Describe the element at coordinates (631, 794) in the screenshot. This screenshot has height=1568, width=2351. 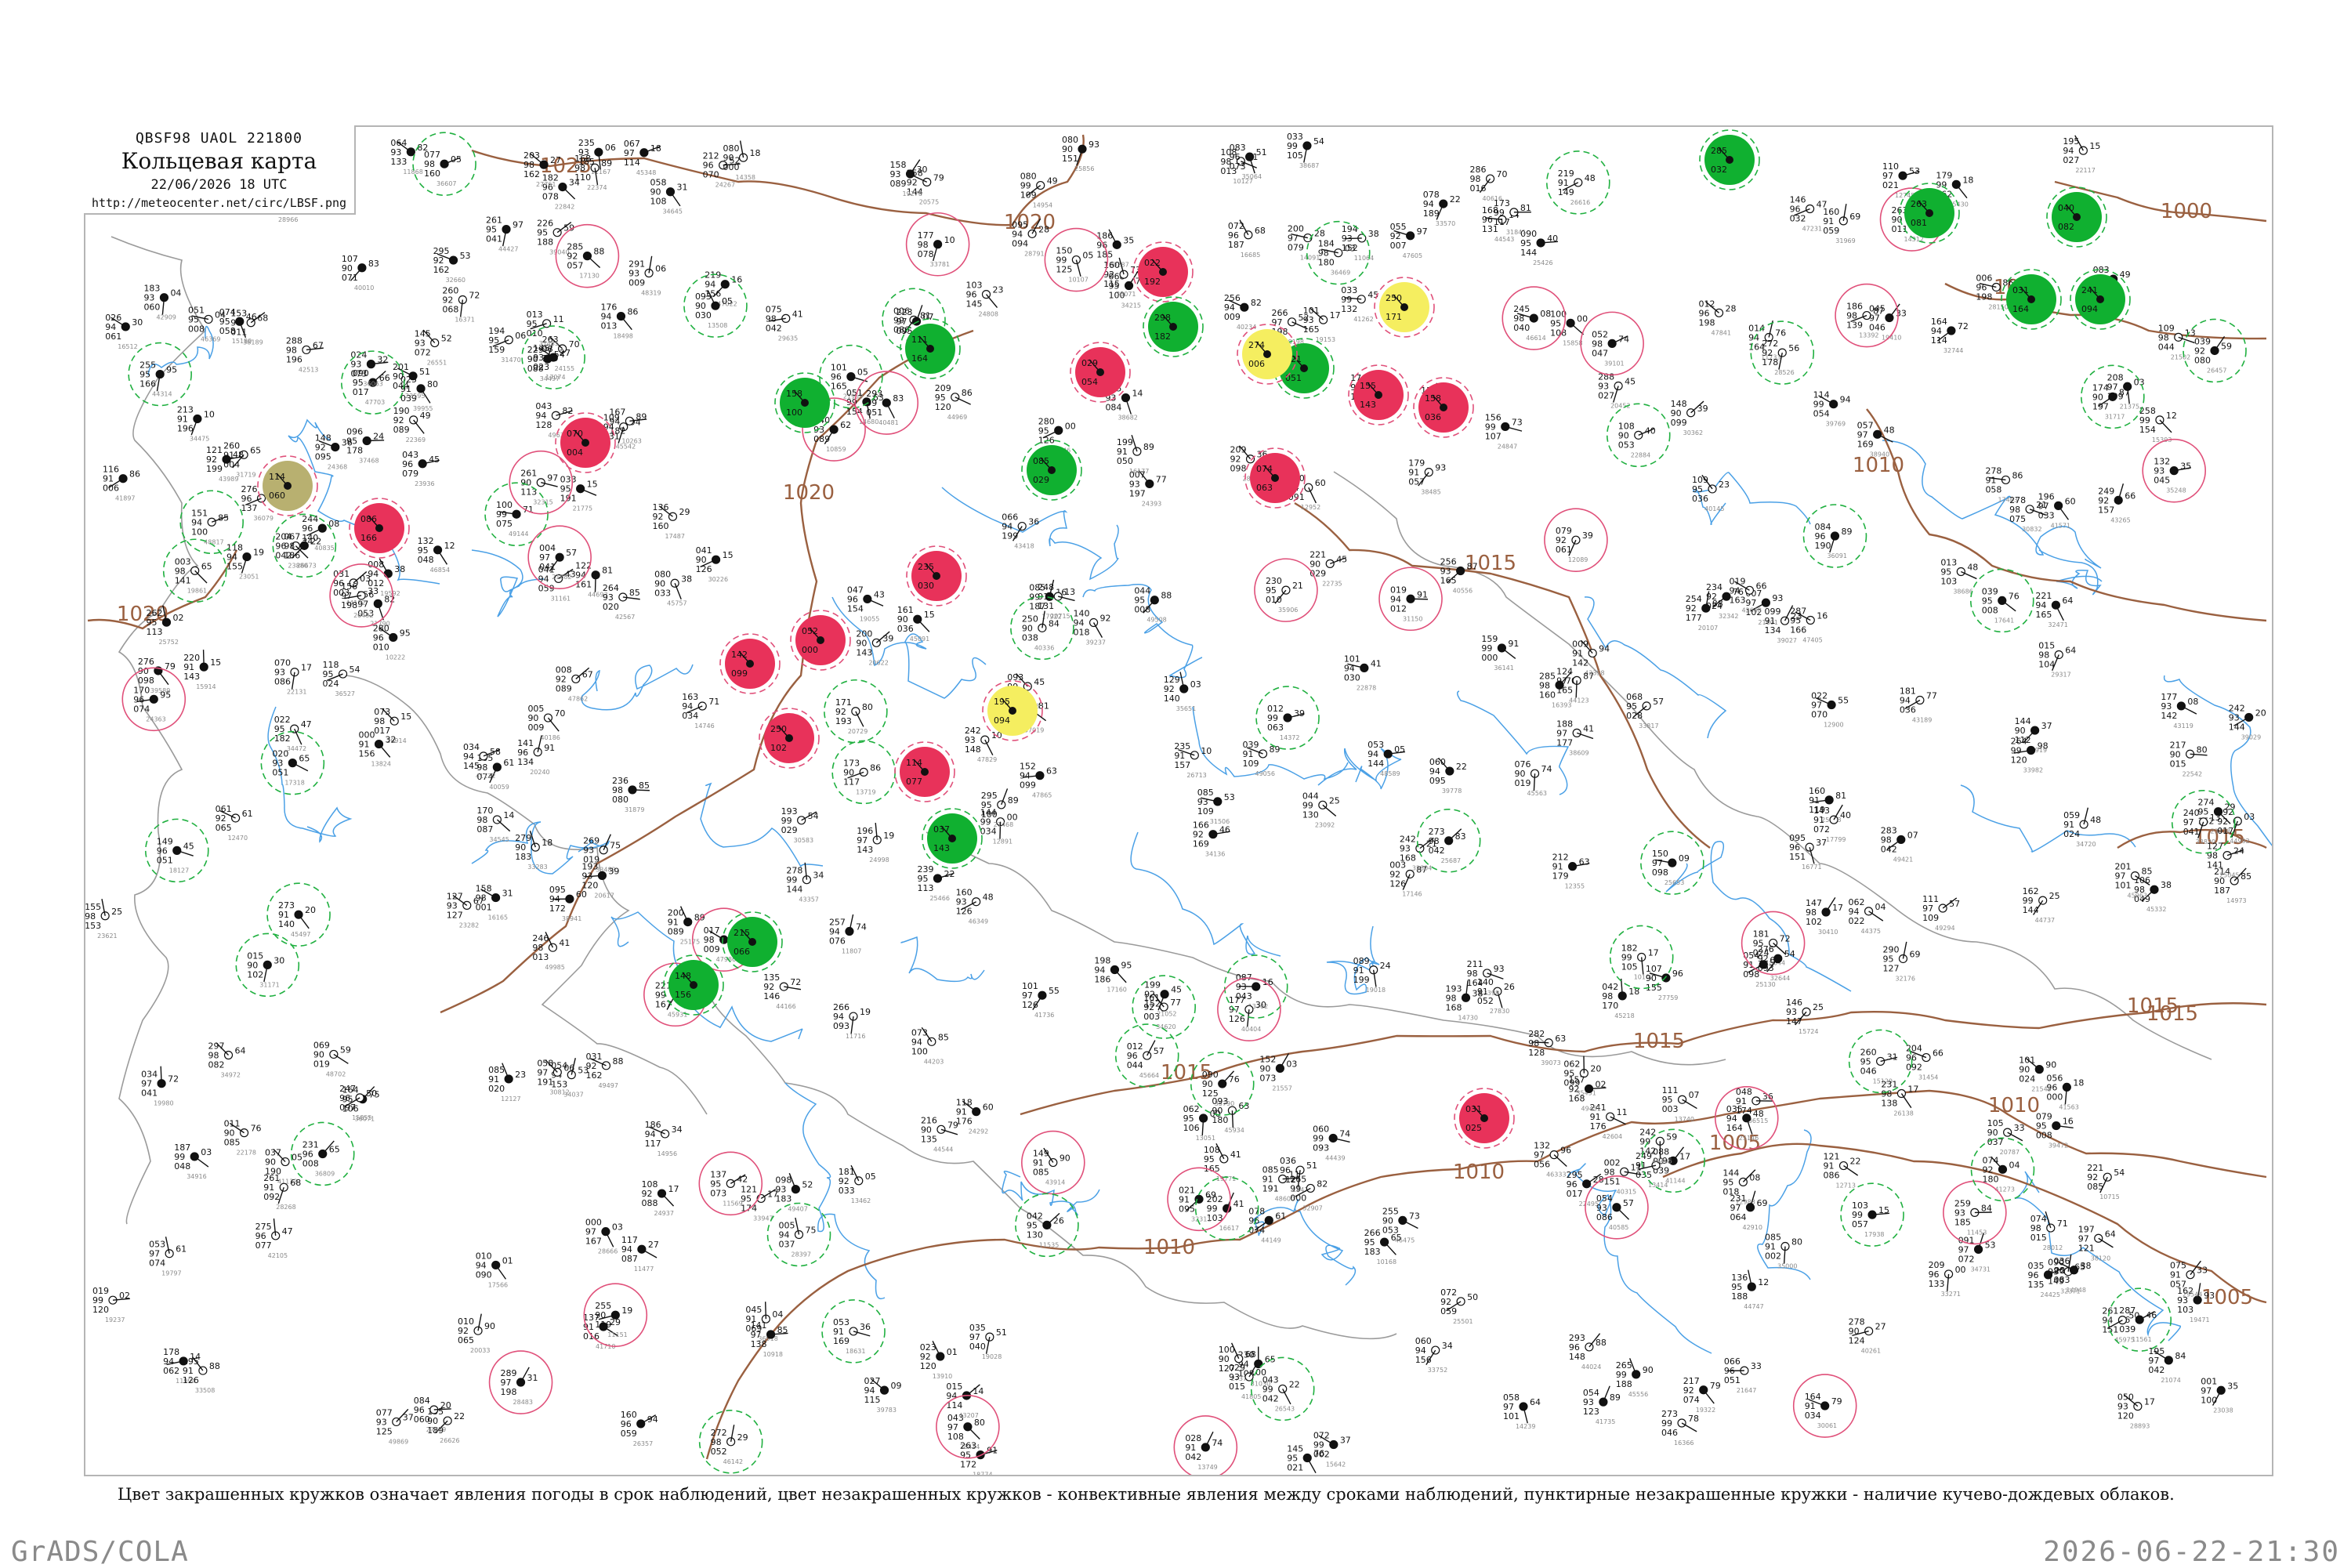
I see `station-plot: 236980808531879` at that location.